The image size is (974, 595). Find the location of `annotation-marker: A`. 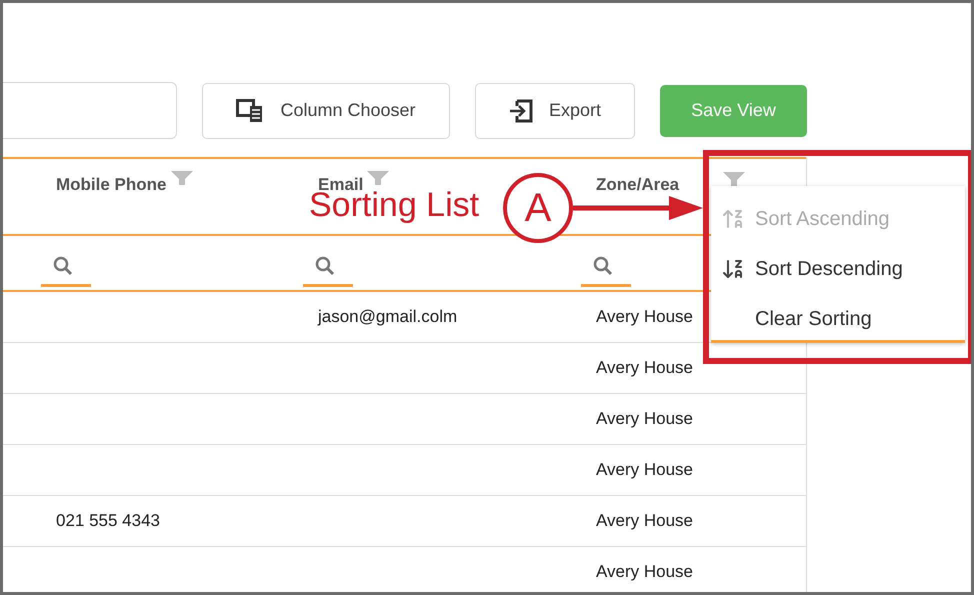

annotation-marker: A is located at coordinates (538, 208).